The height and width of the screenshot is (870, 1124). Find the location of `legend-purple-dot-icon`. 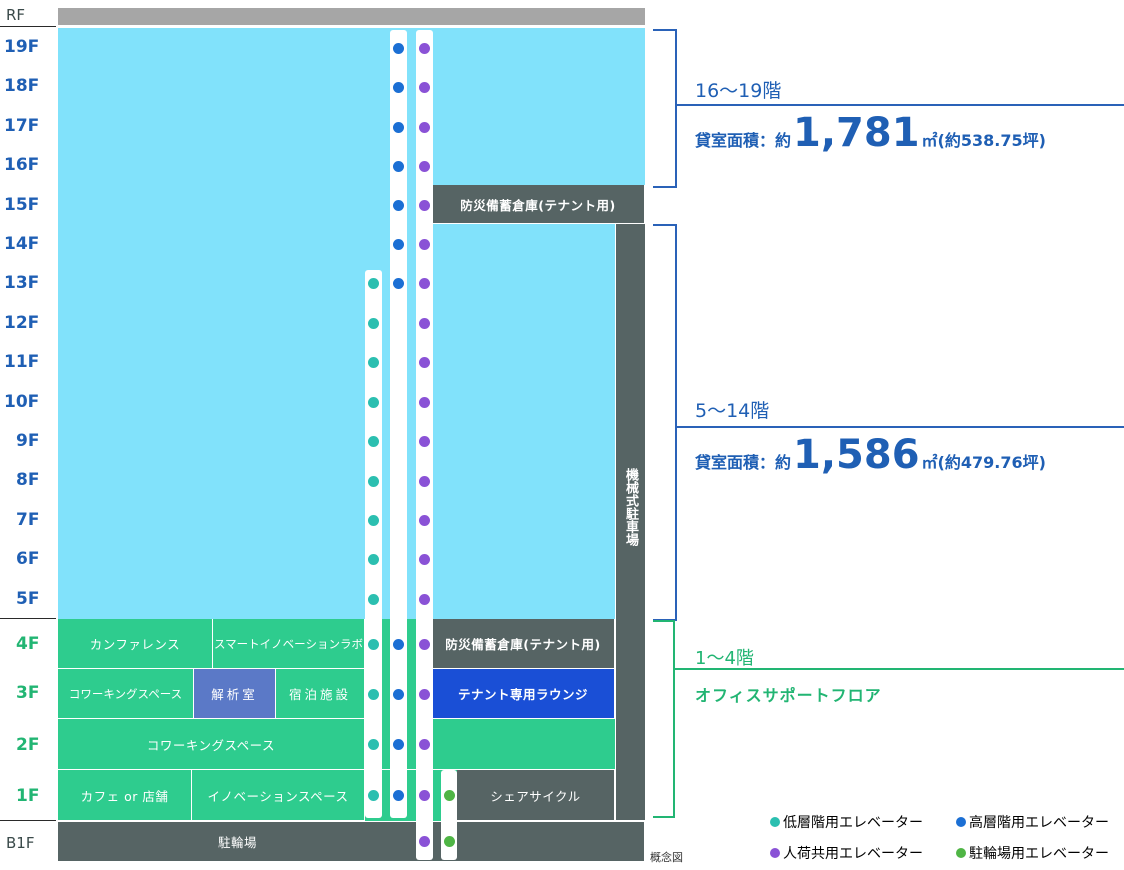

legend-purple-dot-icon is located at coordinates (775, 853).